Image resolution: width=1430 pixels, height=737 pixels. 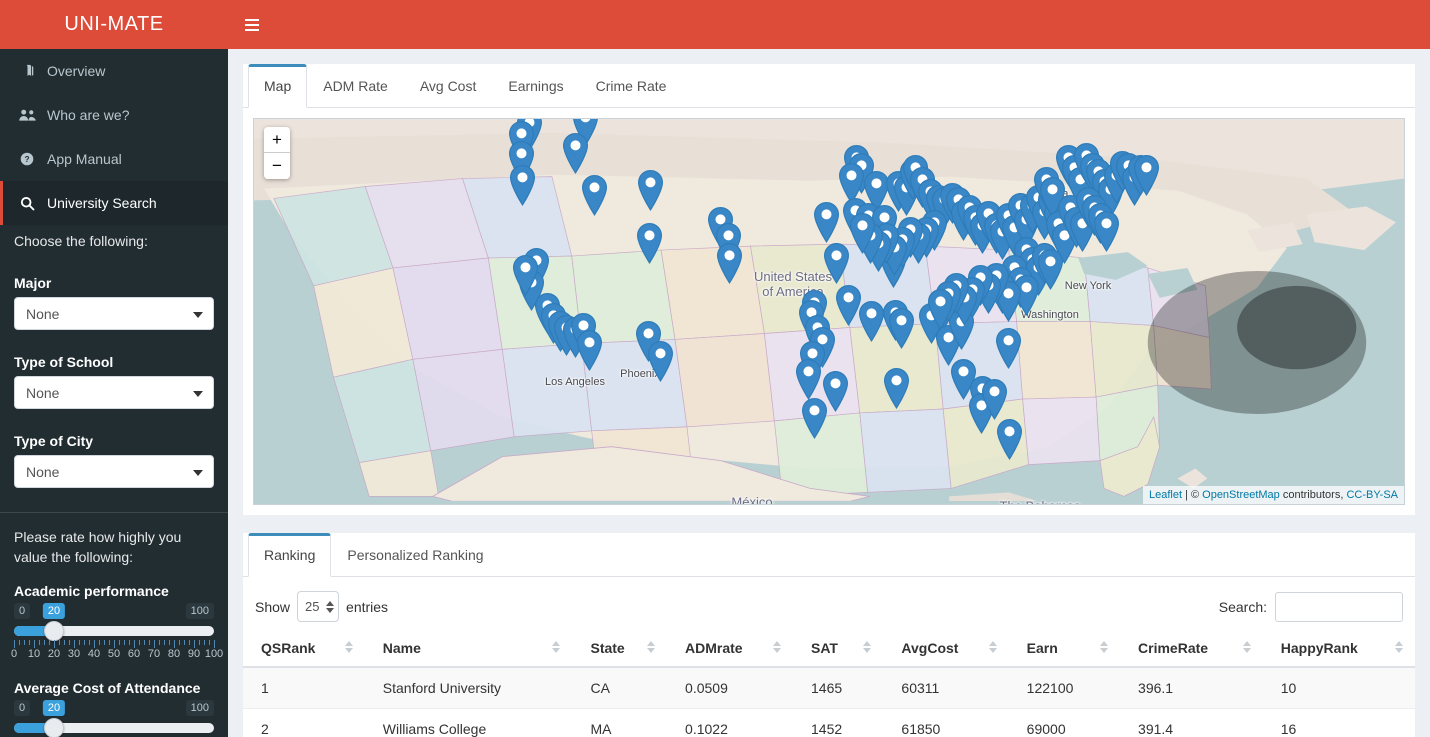 What do you see at coordinates (74, 654) in the screenshot?
I see `slider-tick-label: 30` at bounding box center [74, 654].